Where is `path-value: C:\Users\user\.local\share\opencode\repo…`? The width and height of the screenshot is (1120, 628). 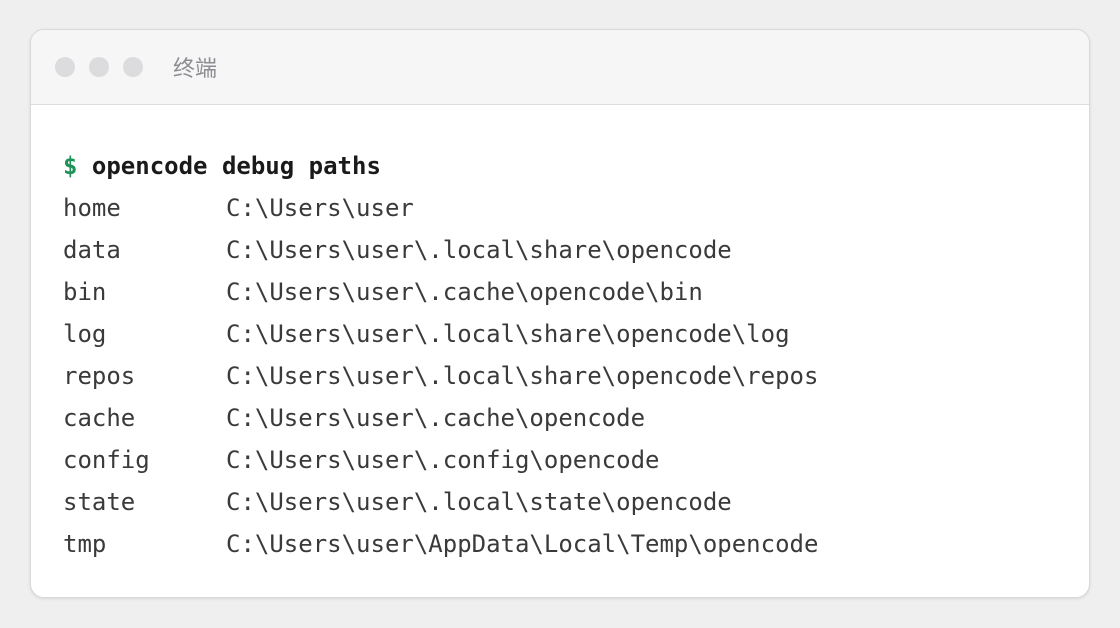 path-value: C:\Users\user\.local\share\opencode\repo… is located at coordinates (522, 376).